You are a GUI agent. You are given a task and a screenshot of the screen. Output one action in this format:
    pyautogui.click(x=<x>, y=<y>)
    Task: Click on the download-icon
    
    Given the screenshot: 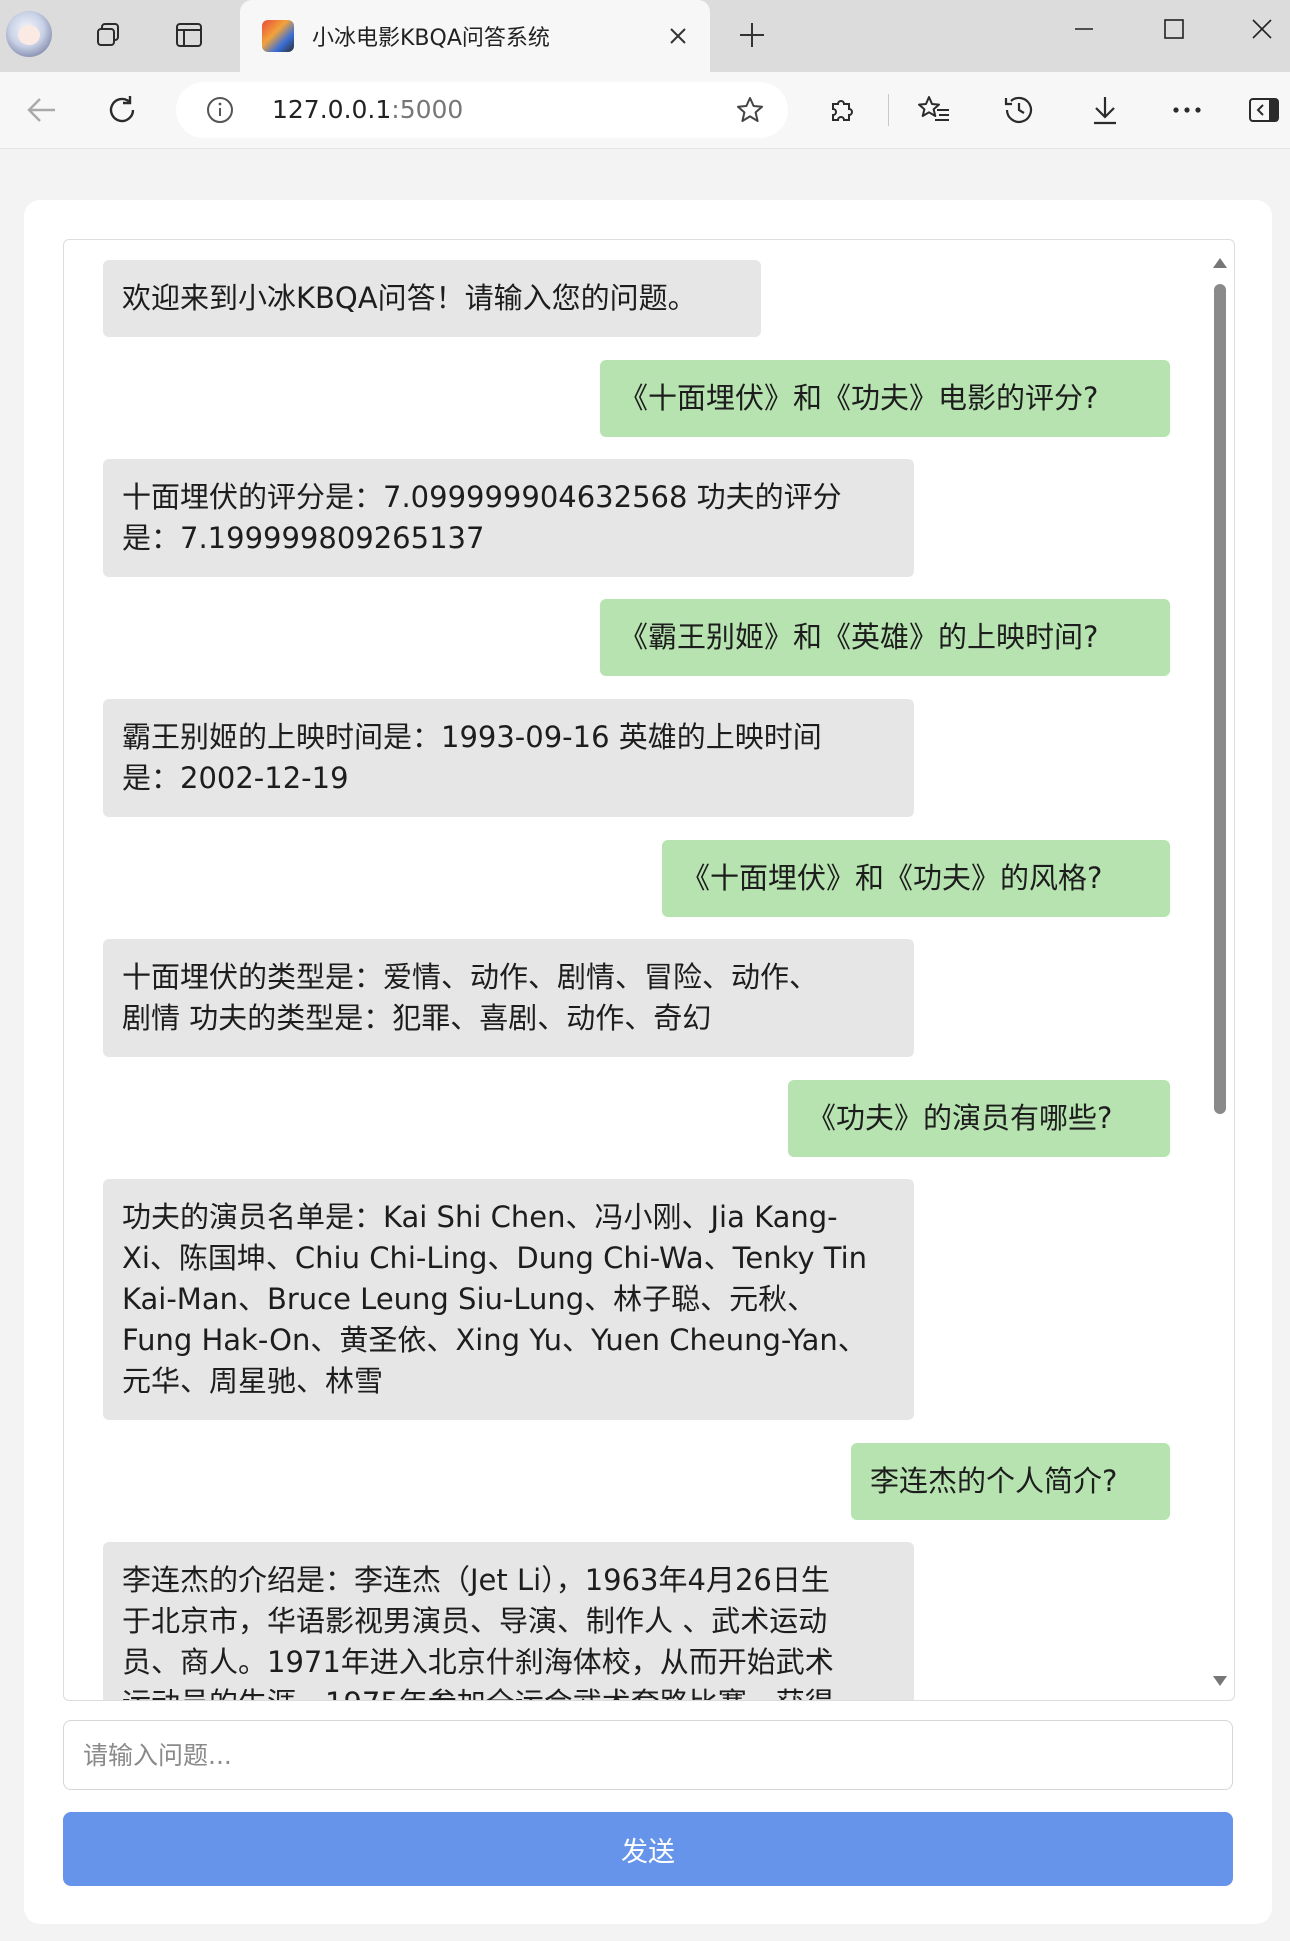 What is the action you would take?
    pyautogui.click(x=1105, y=110)
    